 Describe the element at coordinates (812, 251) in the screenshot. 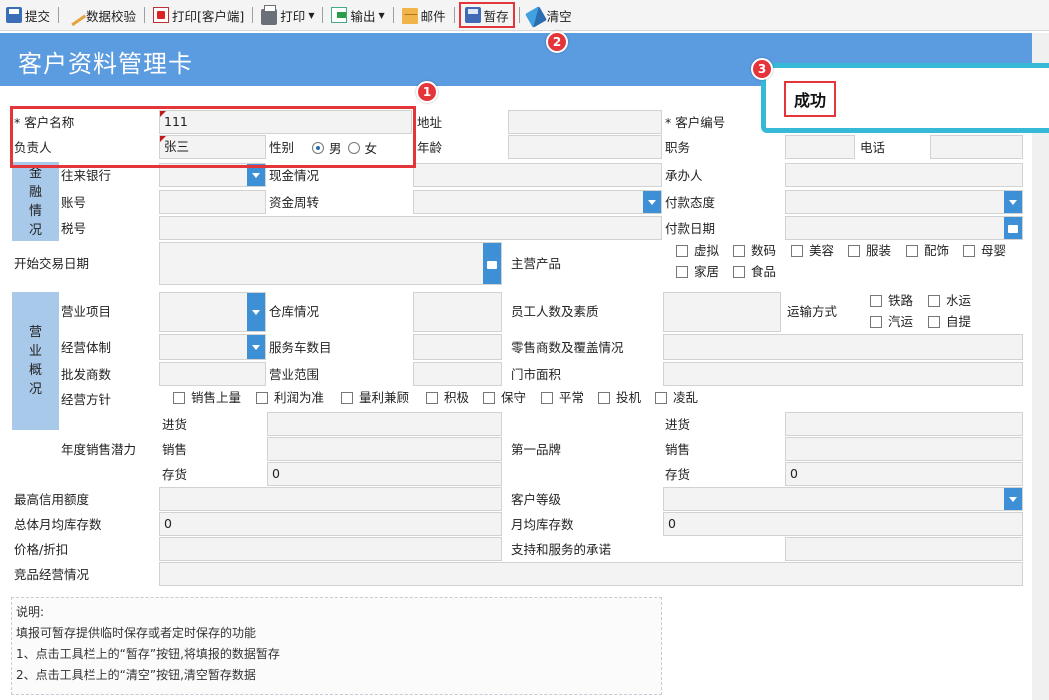

I see `product-checkbox: 美容` at that location.